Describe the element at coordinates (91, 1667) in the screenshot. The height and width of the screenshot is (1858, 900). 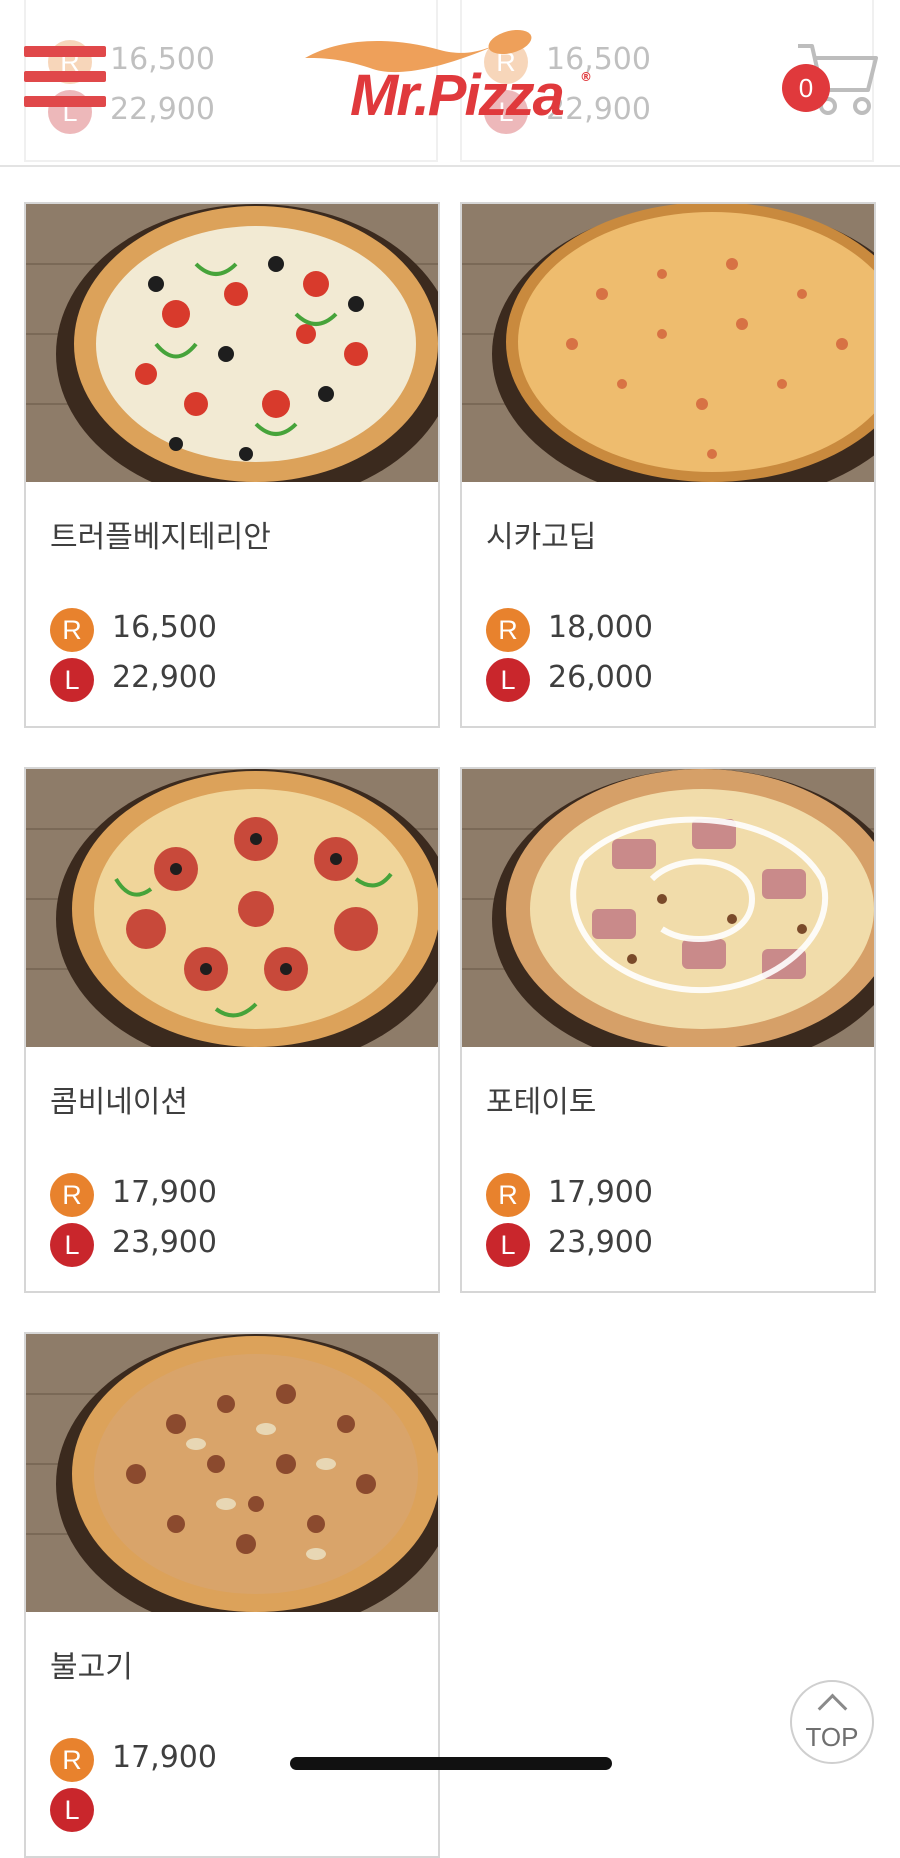
I see `product-name: 불고기` at that location.